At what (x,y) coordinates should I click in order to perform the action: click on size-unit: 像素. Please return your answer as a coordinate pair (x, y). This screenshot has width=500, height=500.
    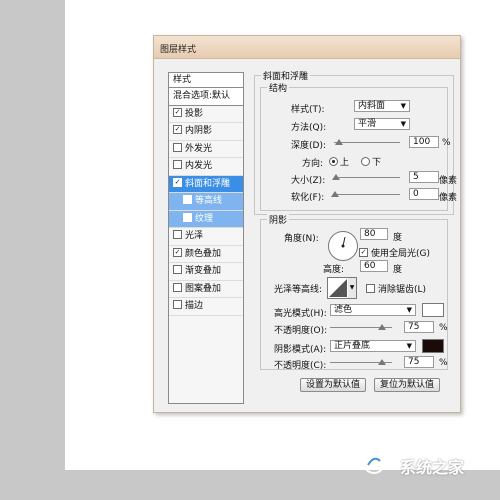
    Looking at the image, I should click on (448, 181).